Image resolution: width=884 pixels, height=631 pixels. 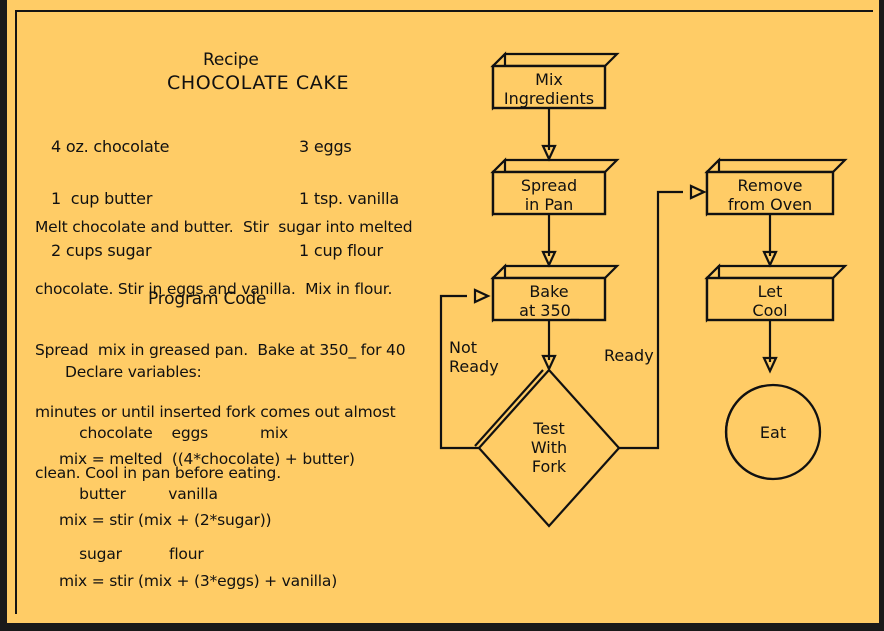 What do you see at coordinates (555, 187) in the screenshot?
I see `flow-node-spread-in-pan` at bounding box center [555, 187].